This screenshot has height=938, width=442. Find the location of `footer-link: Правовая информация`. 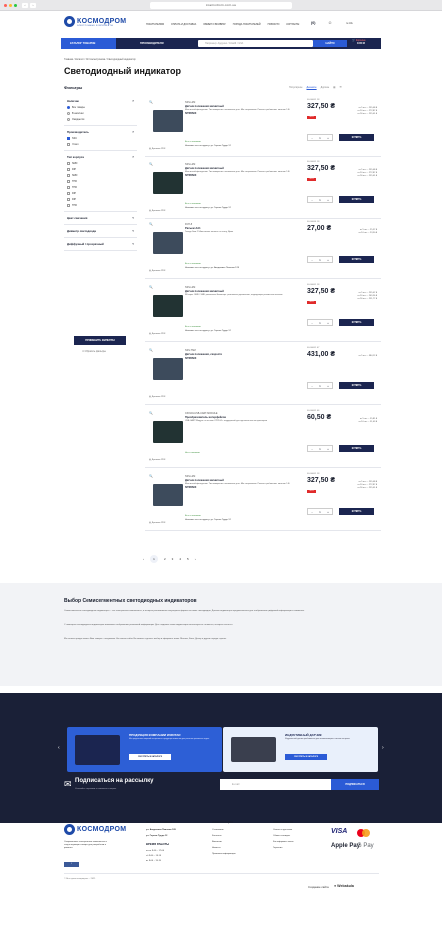

footer-link: Правовая информация is located at coordinates (224, 854).